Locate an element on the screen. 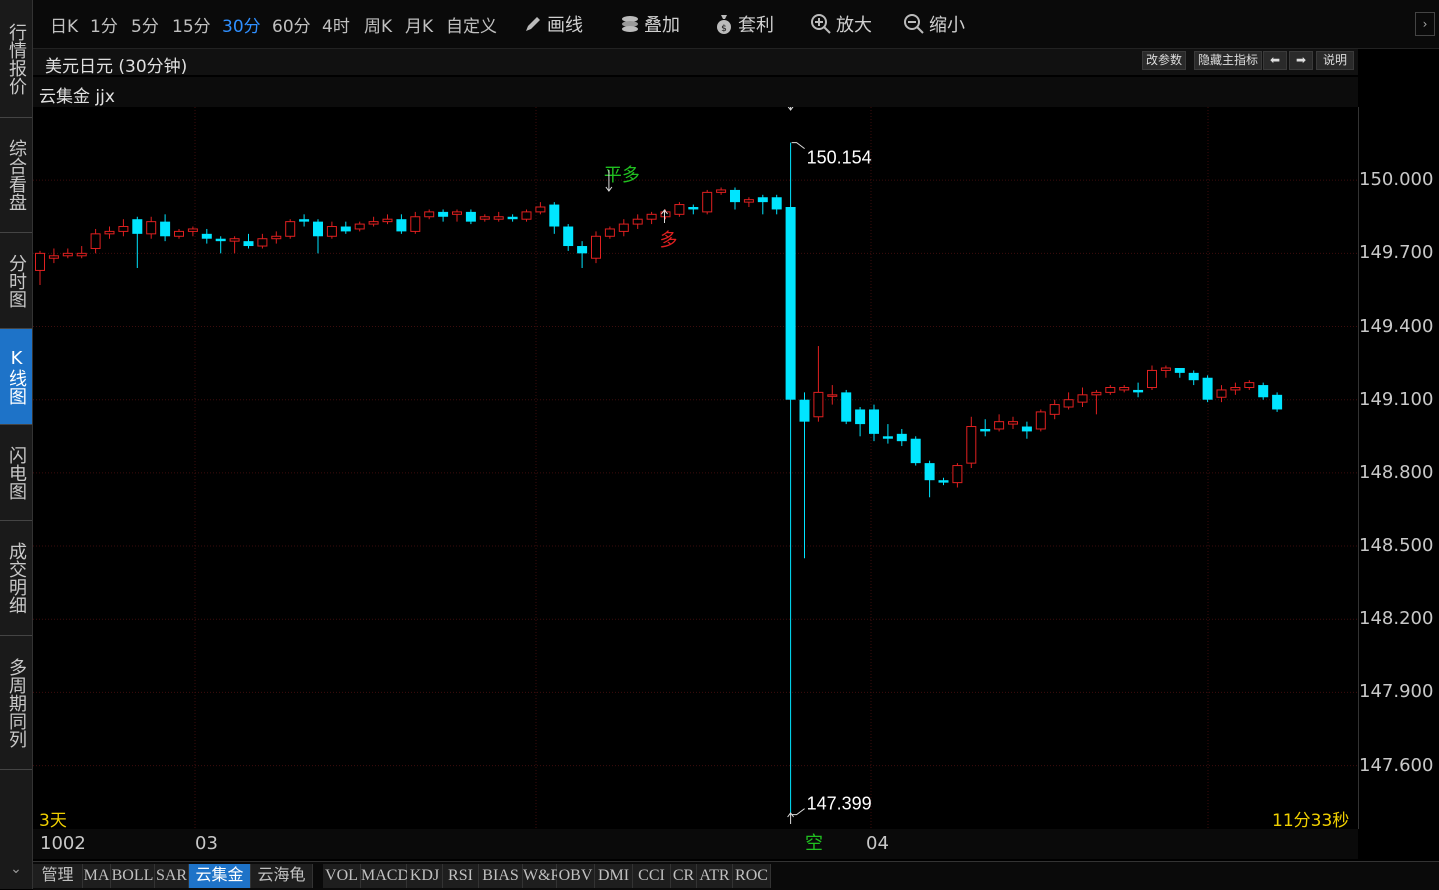 The image size is (1439, 890). collapse-button: › is located at coordinates (1425, 24).